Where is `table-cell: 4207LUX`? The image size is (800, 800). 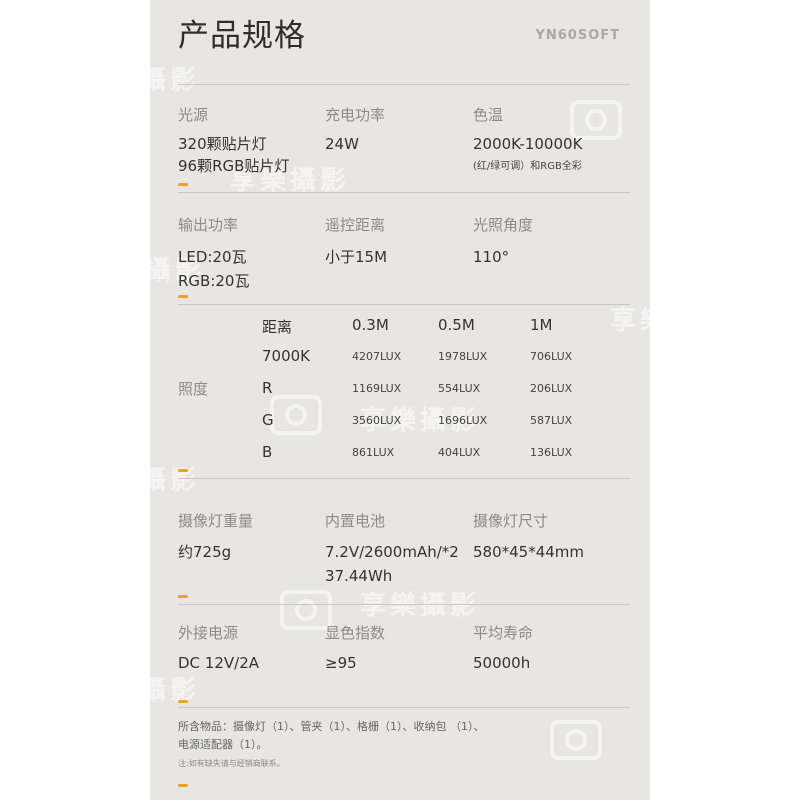
table-cell: 4207LUX is located at coordinates (377, 356).